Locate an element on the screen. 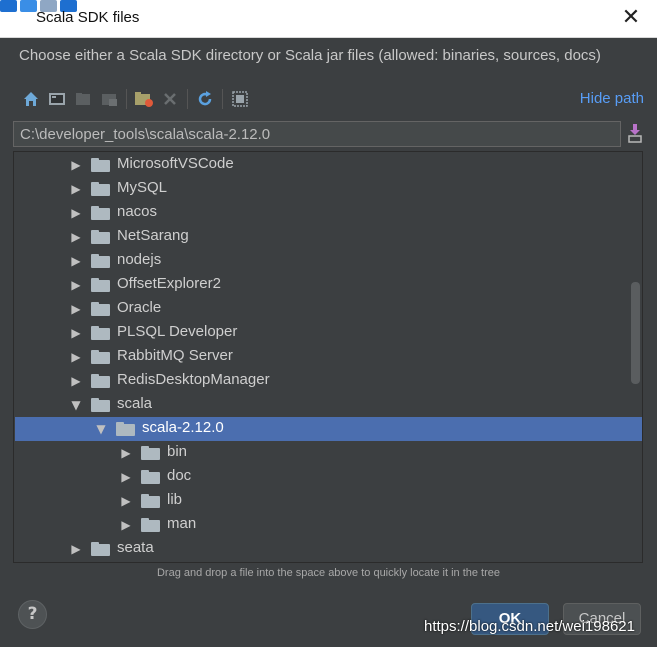 The height and width of the screenshot is (647, 657). module-icon is located at coordinates (109, 100).